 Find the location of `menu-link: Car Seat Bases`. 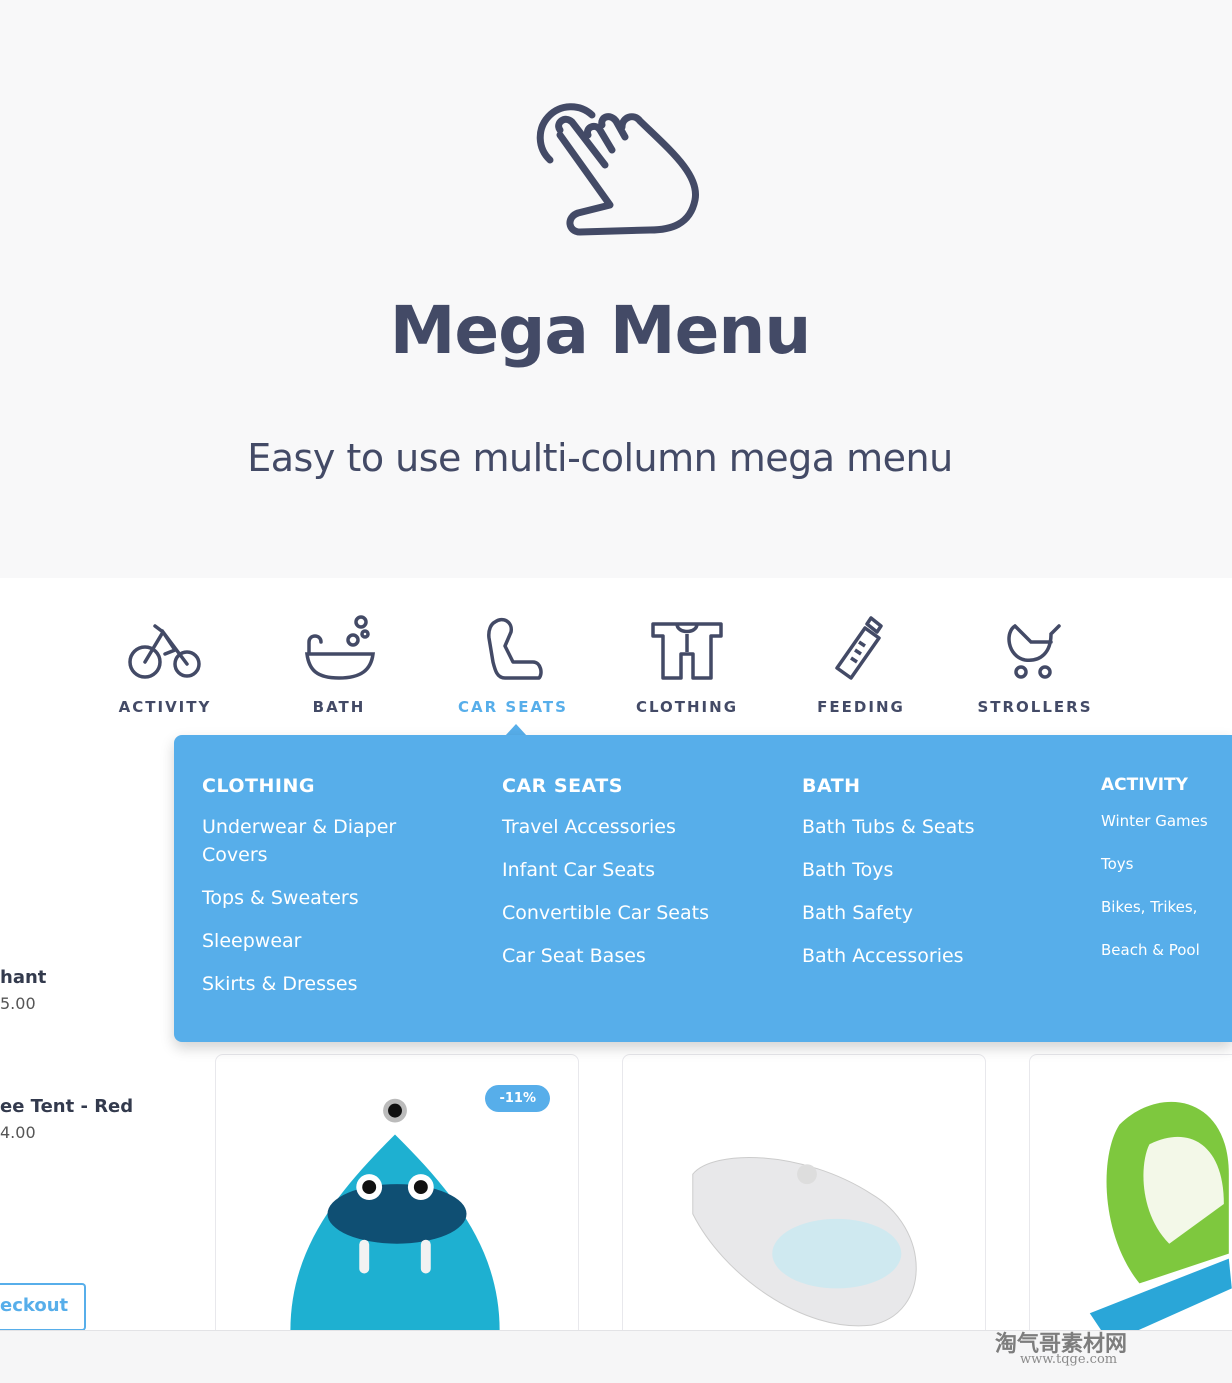

menu-link: Car Seat Bases is located at coordinates (627, 956).